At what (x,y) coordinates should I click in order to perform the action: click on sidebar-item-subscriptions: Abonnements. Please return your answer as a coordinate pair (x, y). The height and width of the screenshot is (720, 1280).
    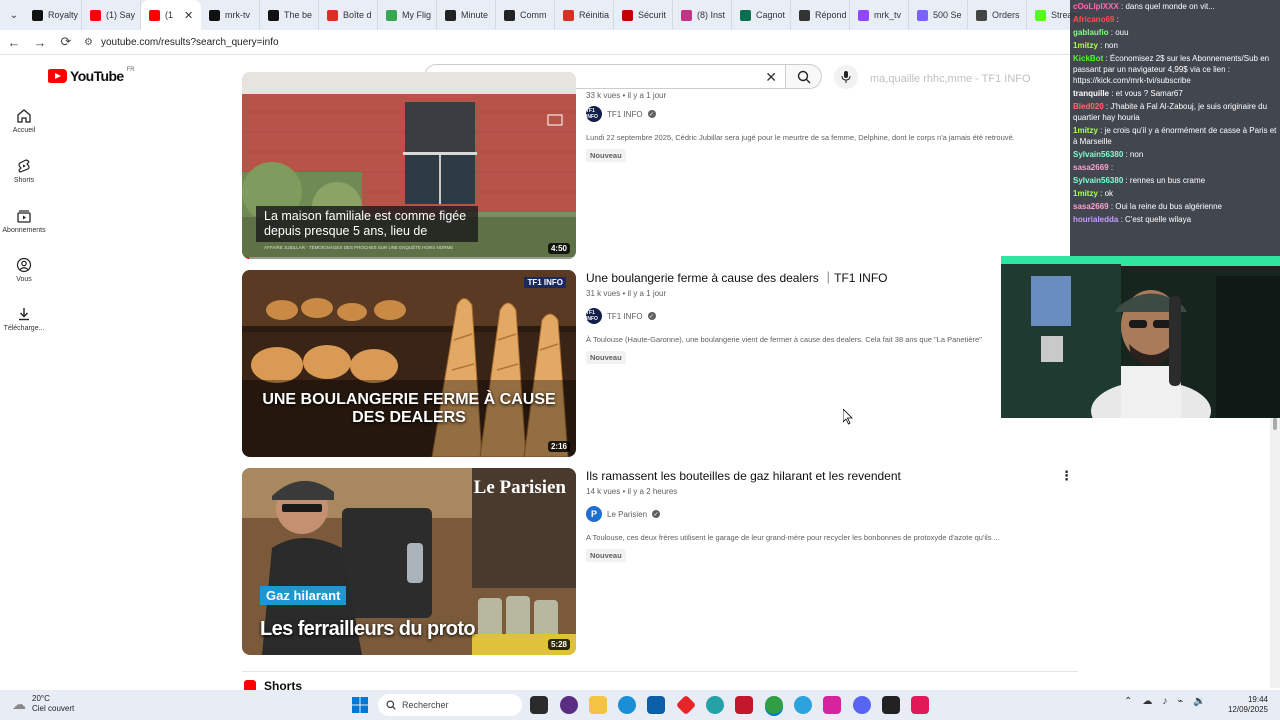
    Looking at the image, I should click on (24, 221).